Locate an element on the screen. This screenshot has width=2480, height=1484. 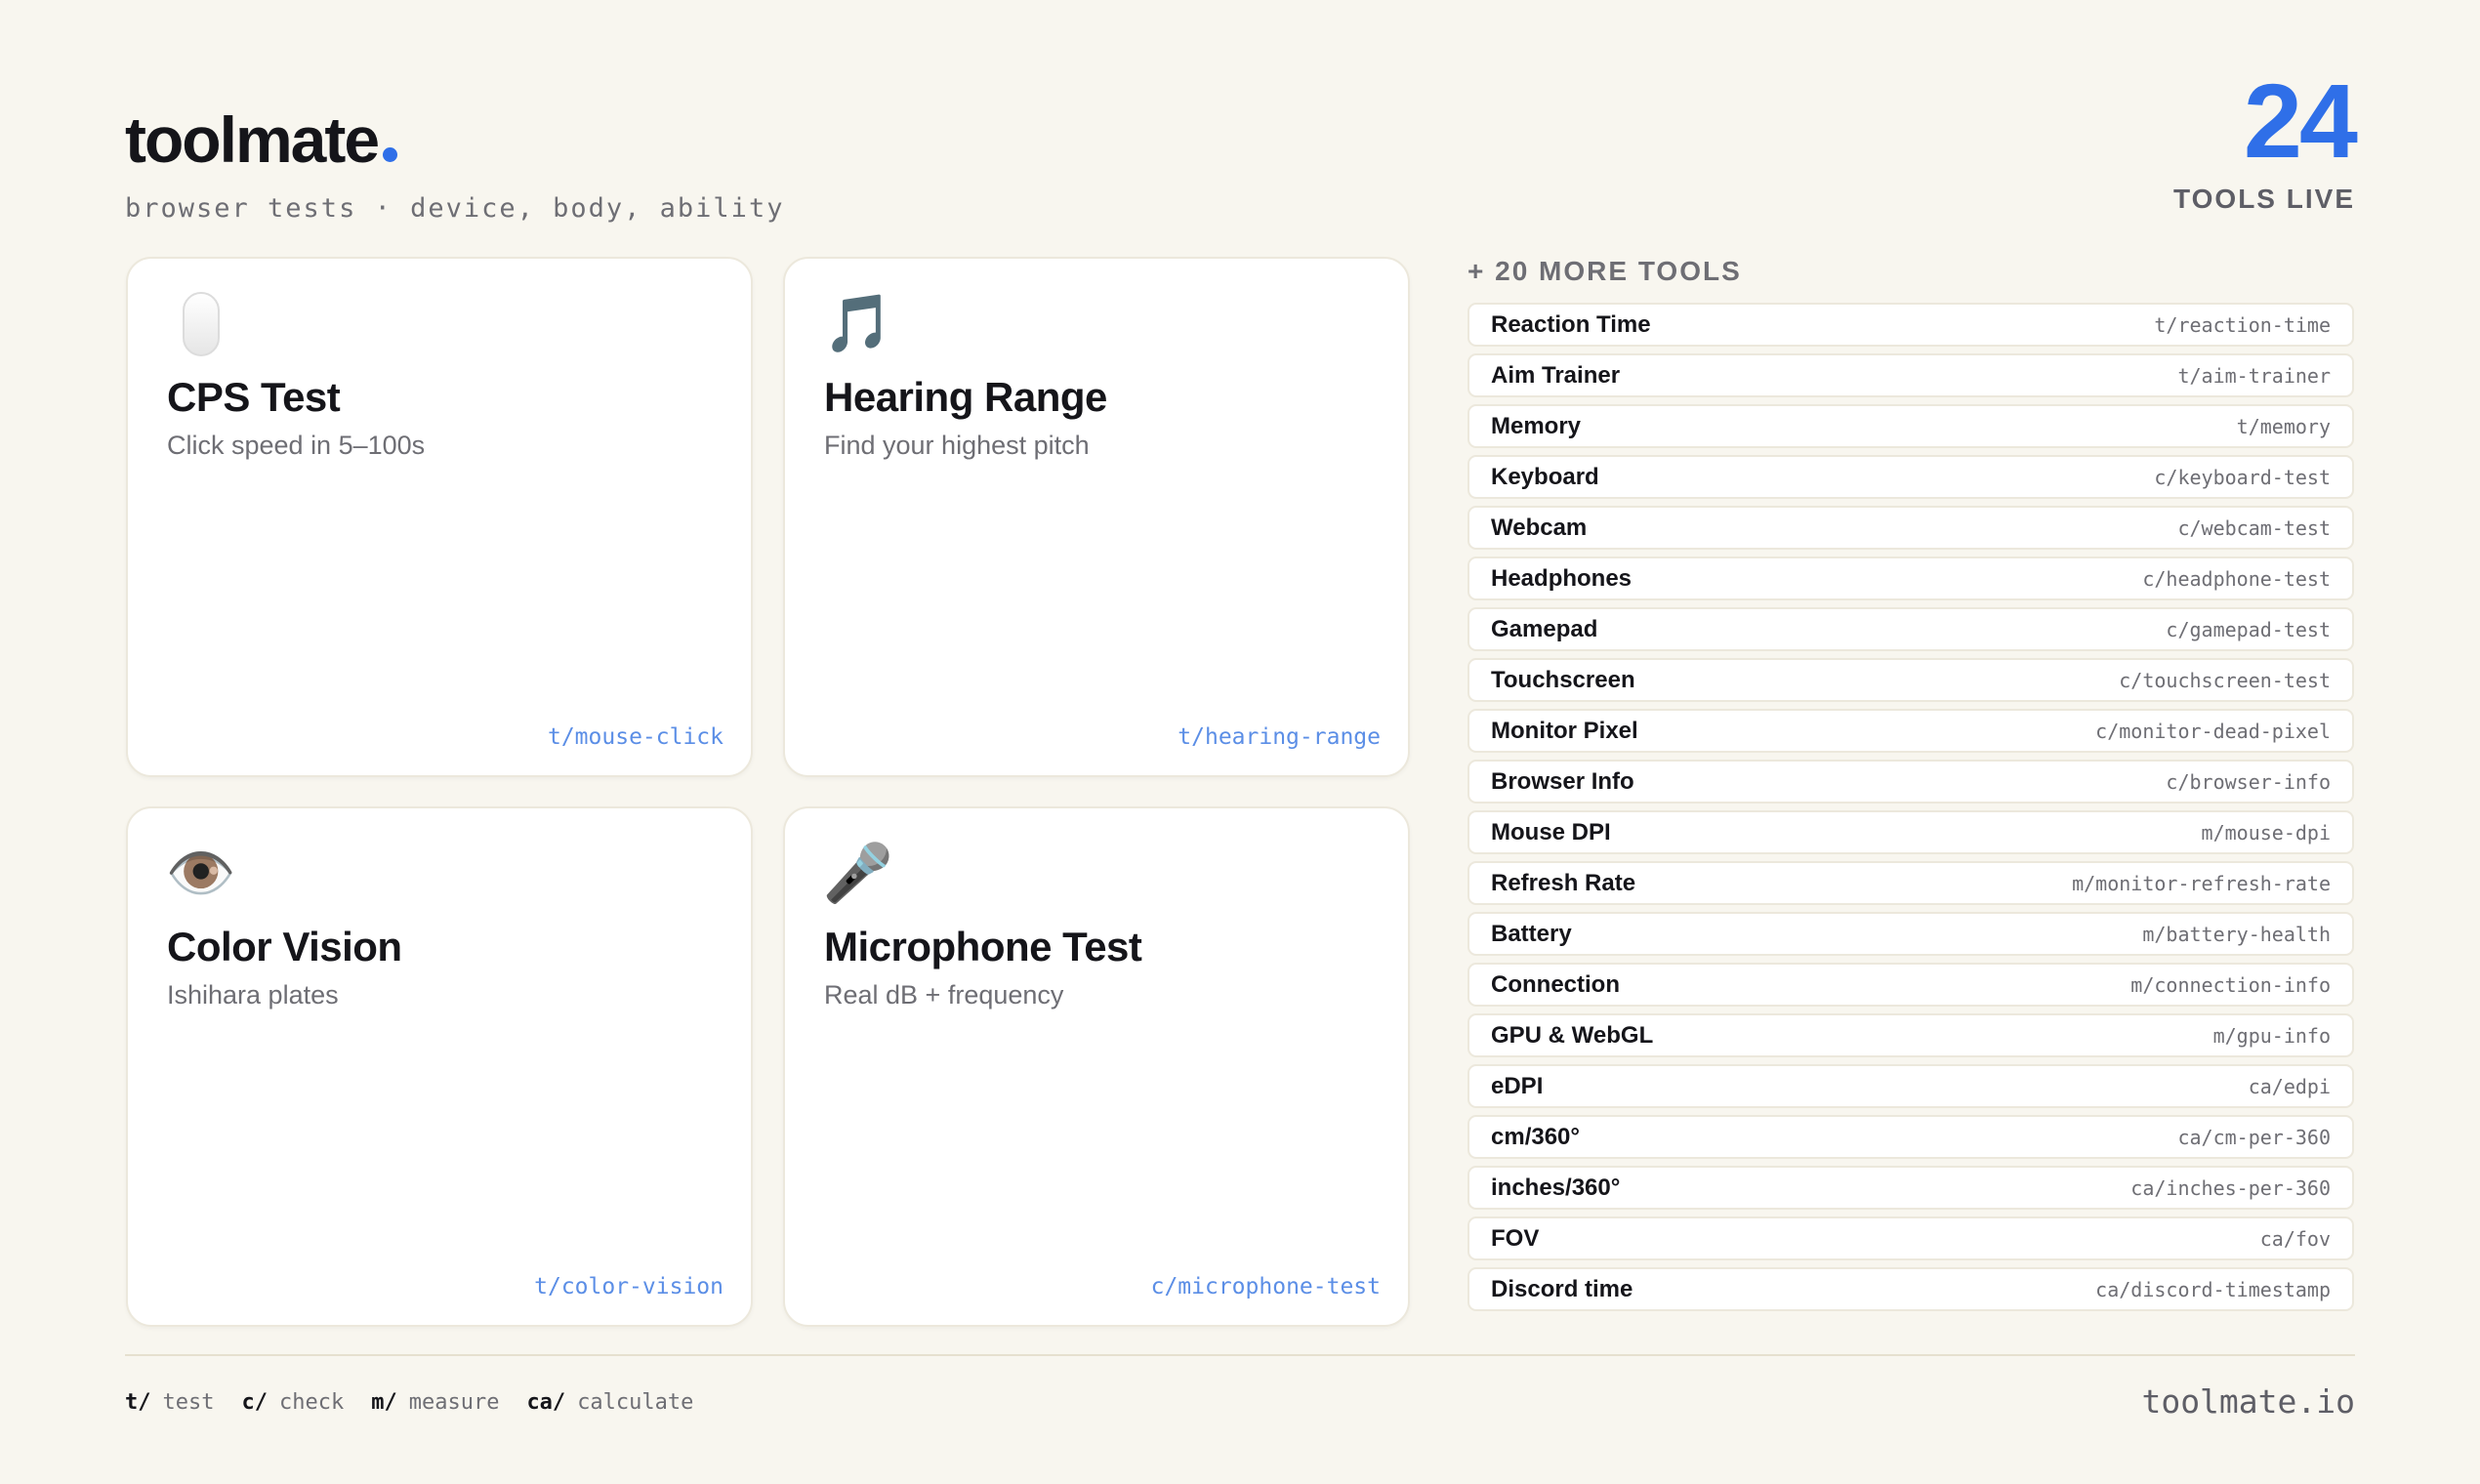
legend-label: test is located at coordinates (188, 1402).